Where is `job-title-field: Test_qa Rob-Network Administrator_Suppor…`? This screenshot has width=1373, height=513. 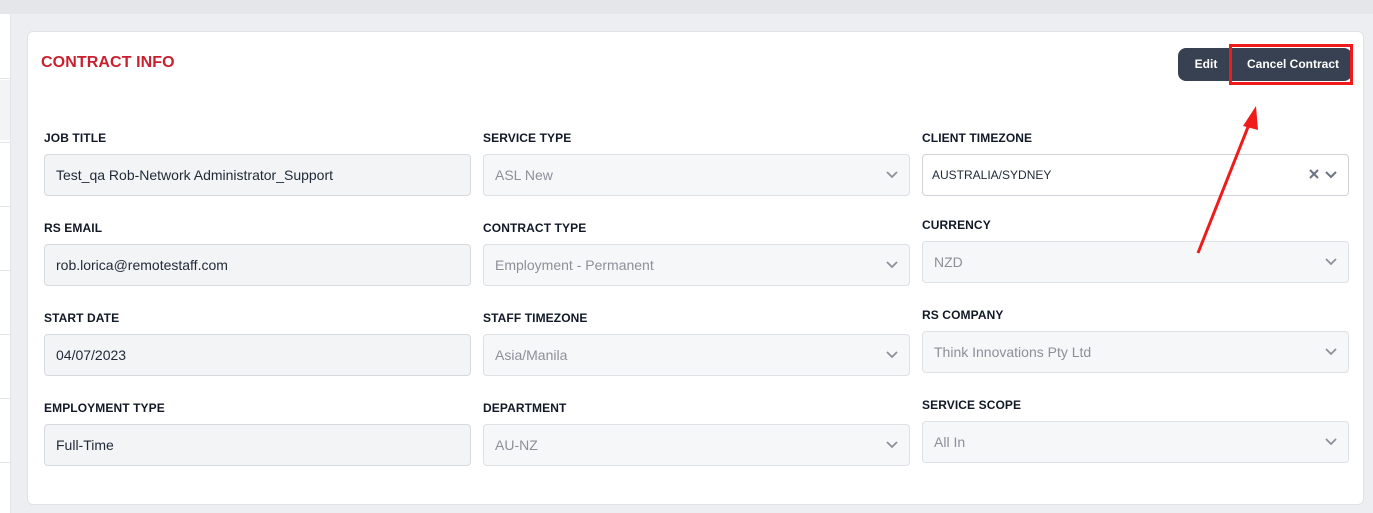
job-title-field: Test_qa Rob-Network Administrator_Suppor… is located at coordinates (257, 175).